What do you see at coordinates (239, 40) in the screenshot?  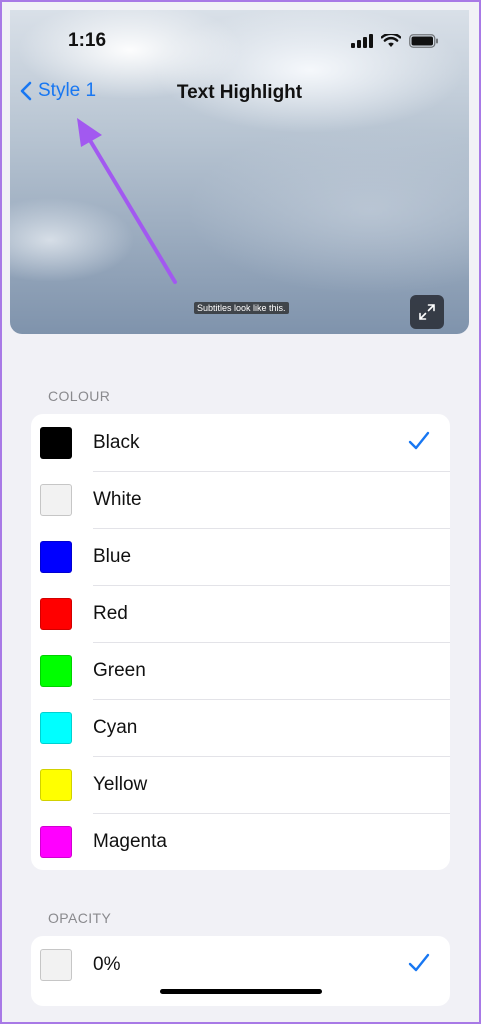 I see `status-bar: 1:16` at bounding box center [239, 40].